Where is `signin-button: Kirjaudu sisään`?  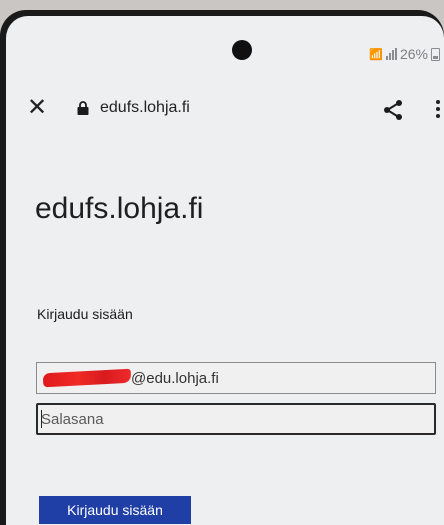
signin-button: Kirjaudu sisään is located at coordinates (115, 510).